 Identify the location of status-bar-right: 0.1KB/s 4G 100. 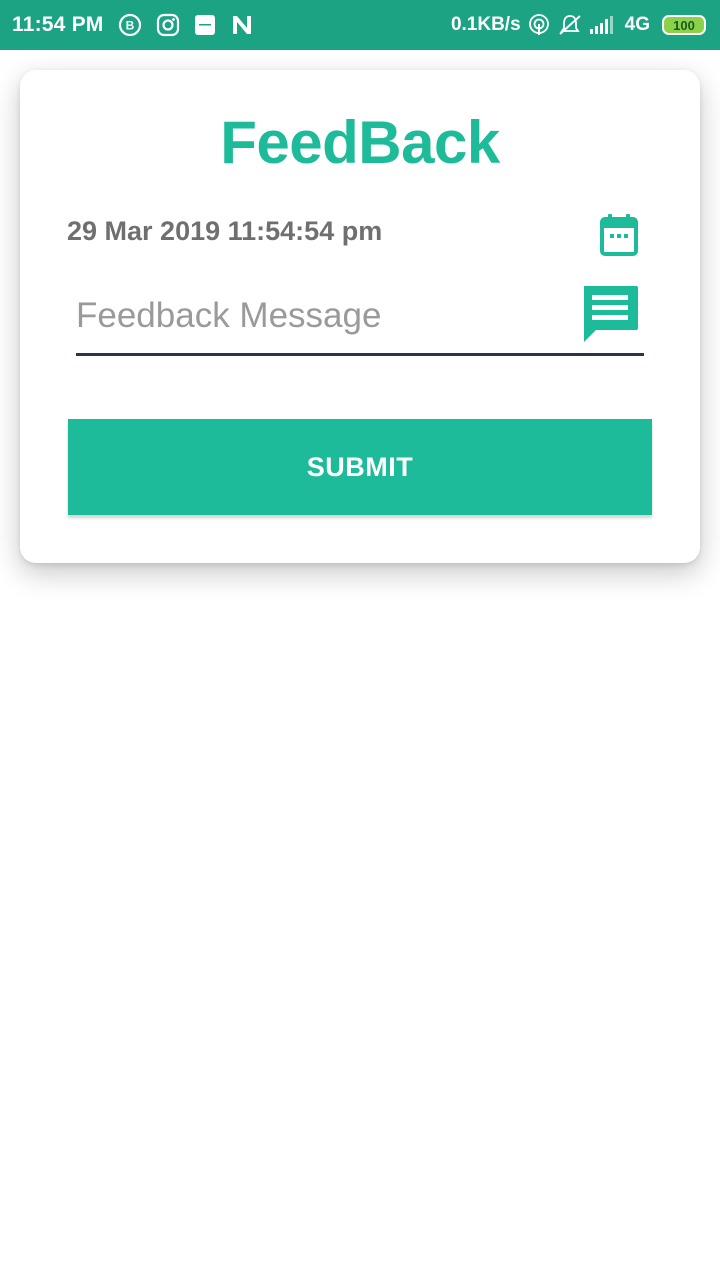
(578, 25).